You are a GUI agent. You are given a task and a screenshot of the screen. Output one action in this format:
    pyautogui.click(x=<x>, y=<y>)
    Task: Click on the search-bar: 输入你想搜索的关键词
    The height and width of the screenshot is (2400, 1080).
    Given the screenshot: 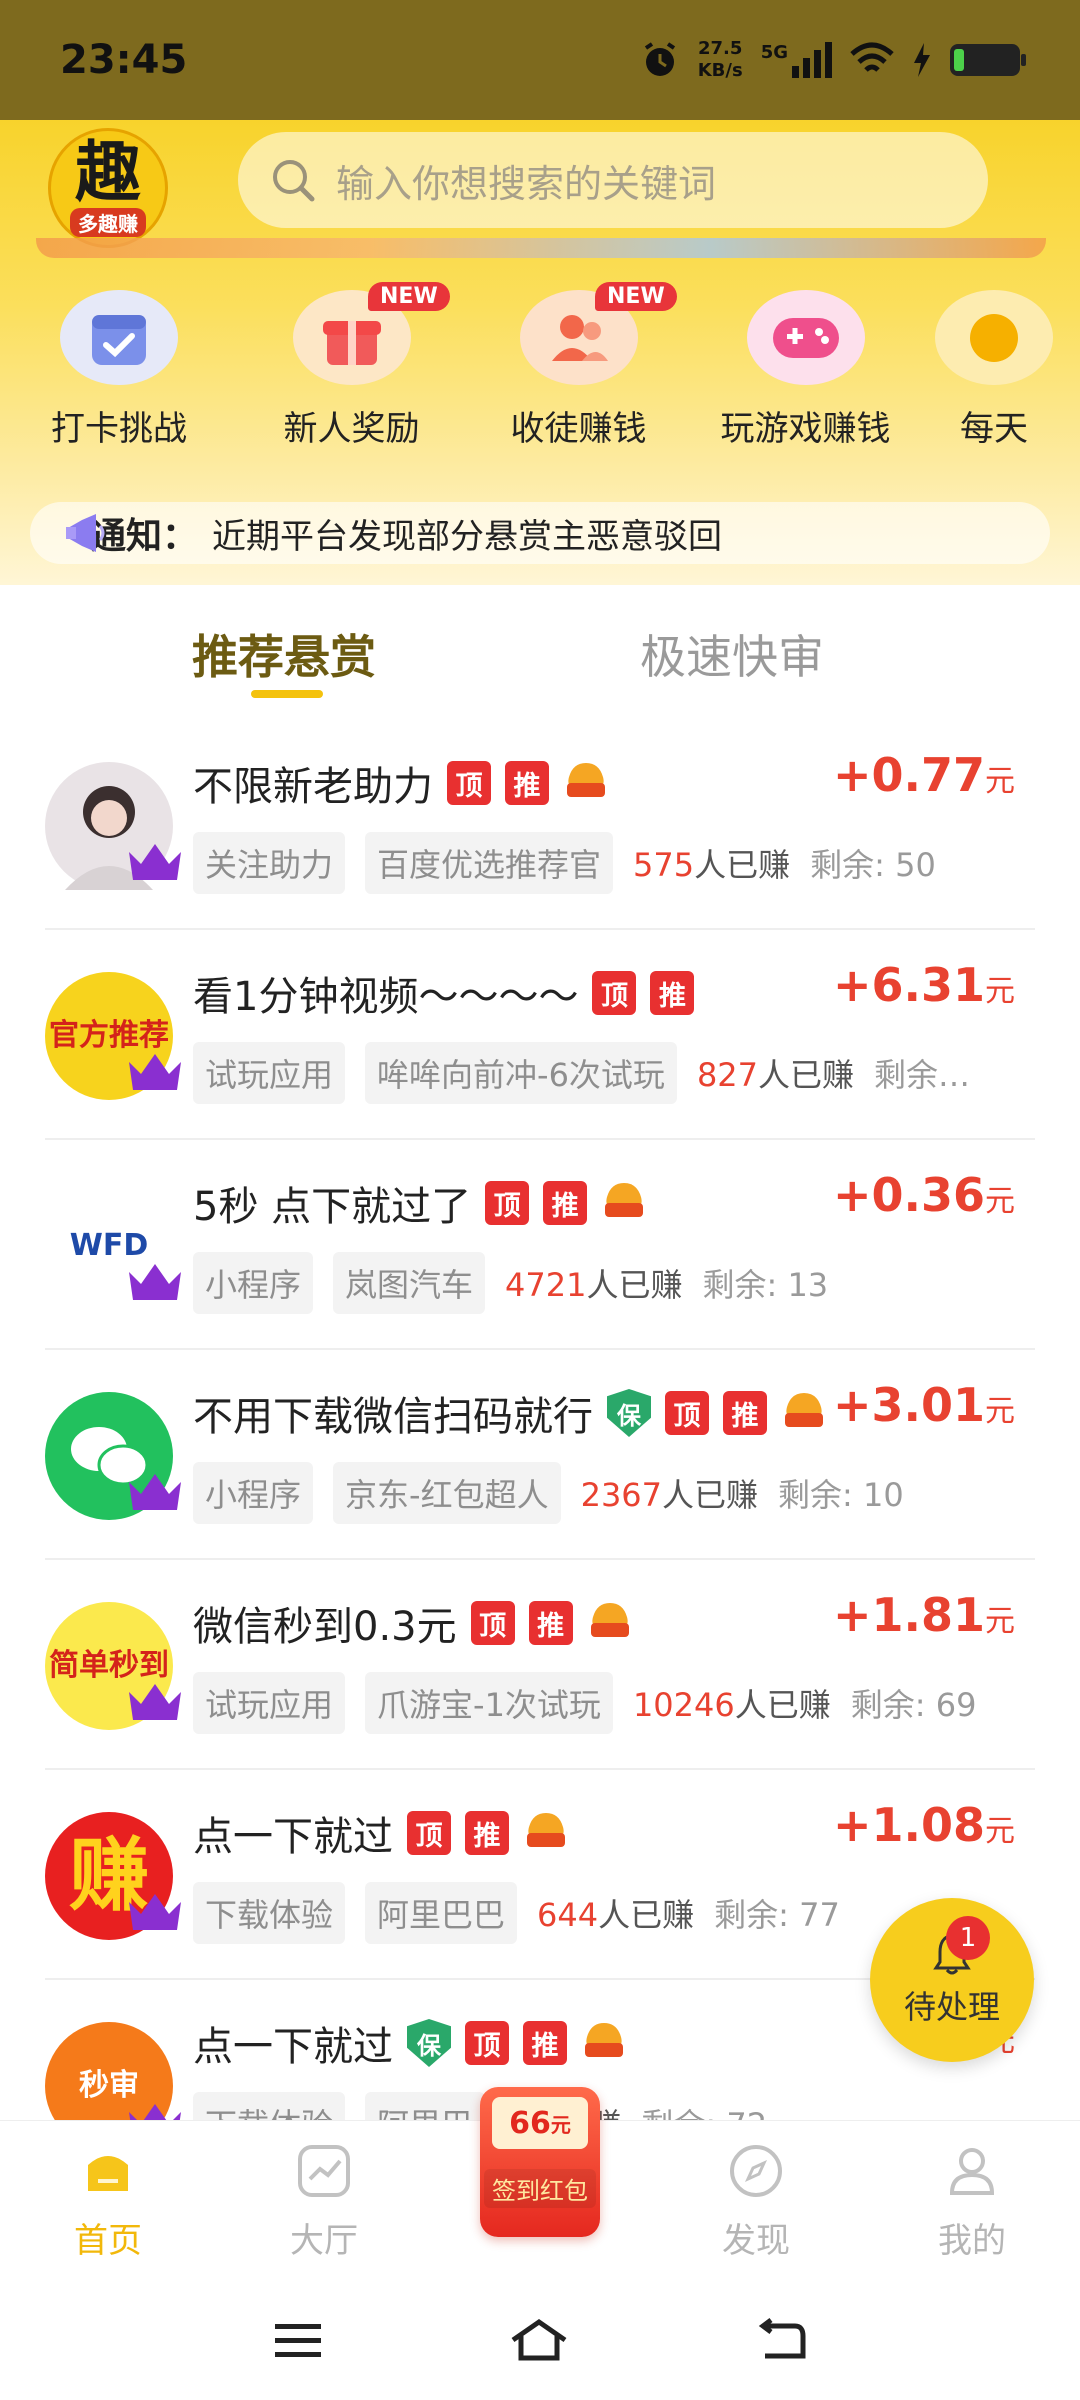 What is the action you would take?
    pyautogui.click(x=613, y=180)
    